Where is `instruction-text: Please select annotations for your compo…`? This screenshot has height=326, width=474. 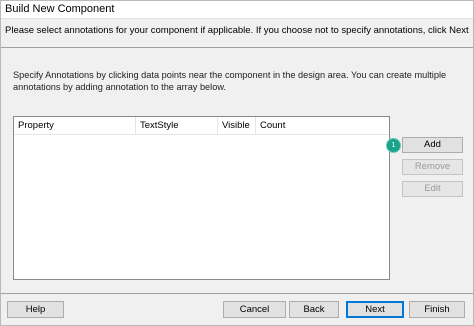 instruction-text: Please select annotations for your compo… is located at coordinates (237, 30).